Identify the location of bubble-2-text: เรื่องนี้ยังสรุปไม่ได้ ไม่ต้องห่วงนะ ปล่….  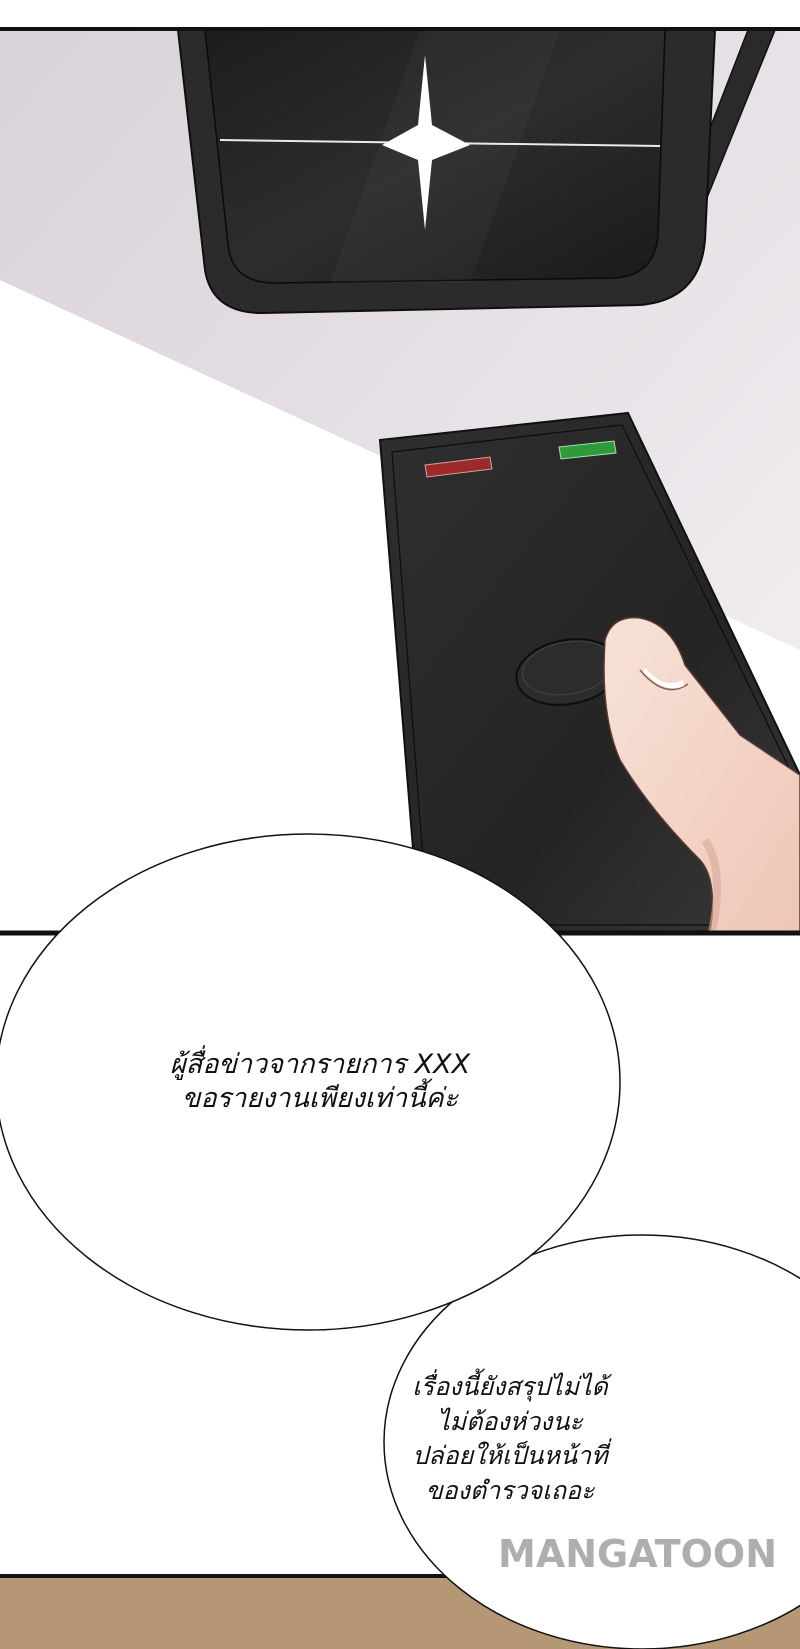
(510, 1439).